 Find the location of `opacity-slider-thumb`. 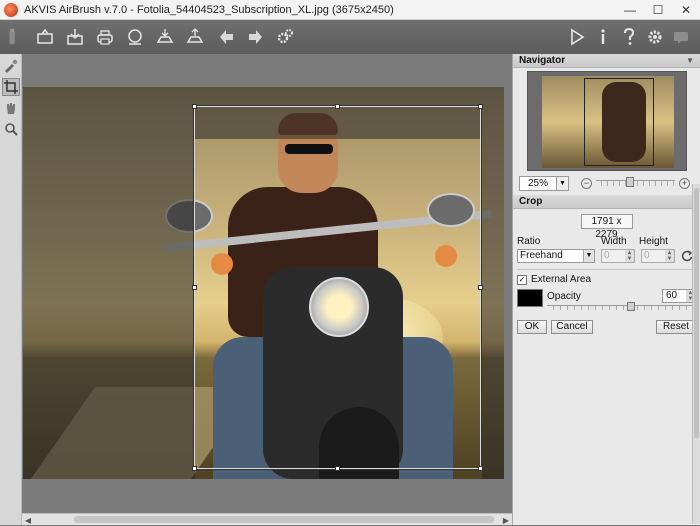

opacity-slider-thumb is located at coordinates (631, 306).